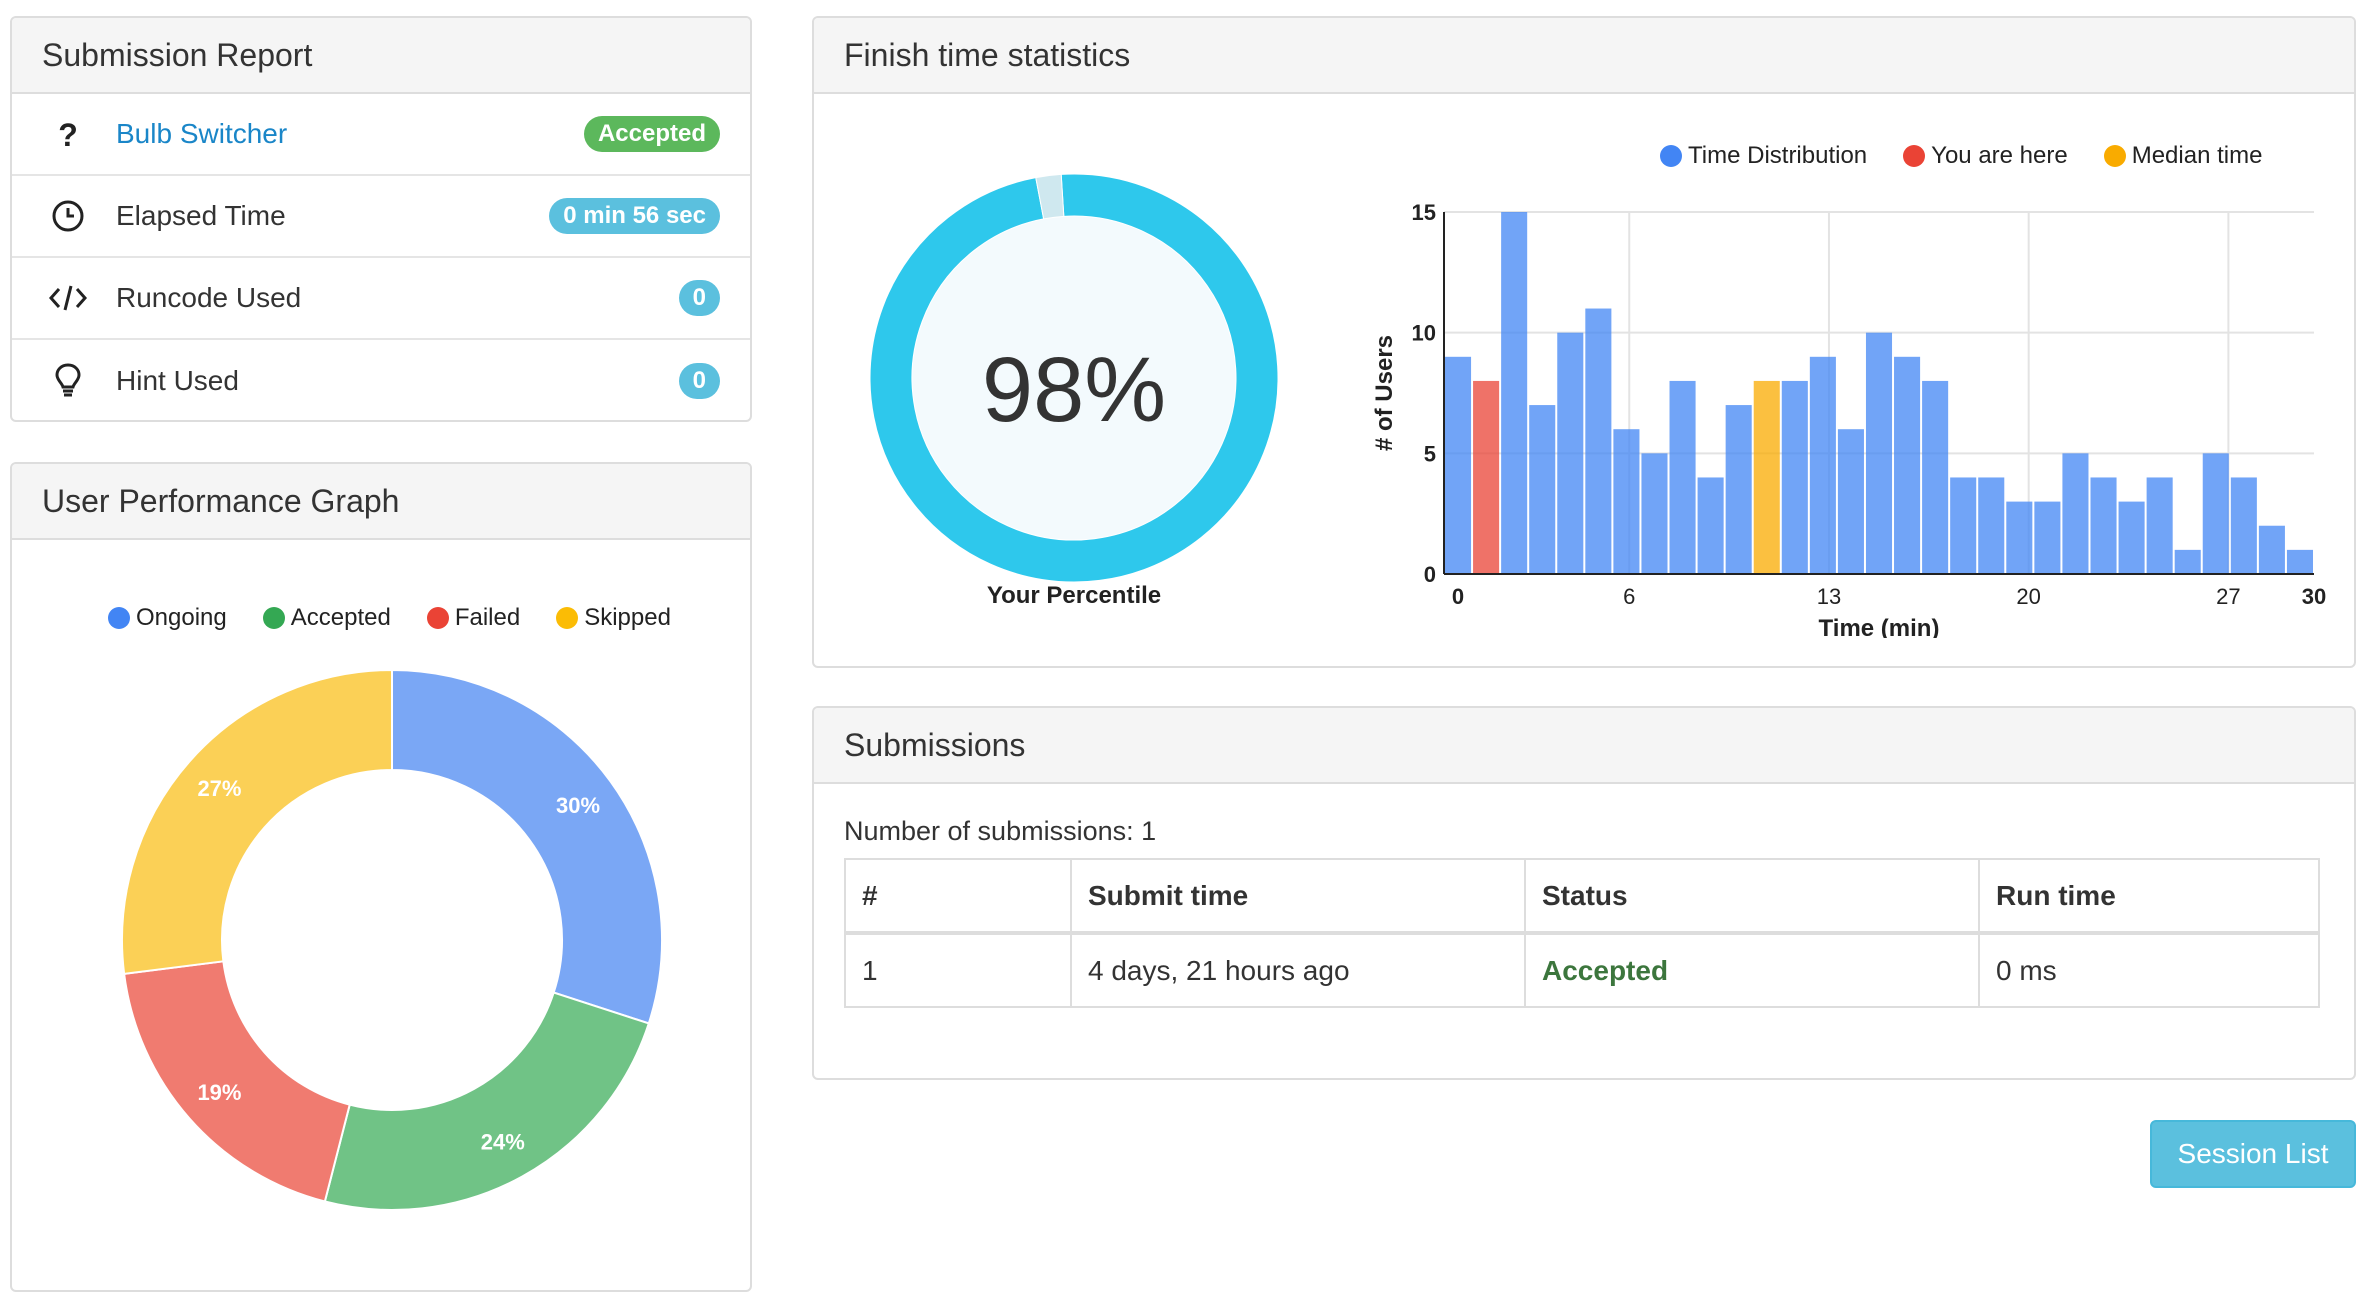  Describe the element at coordinates (68, 381) in the screenshot. I see `lightbulb-icon` at that location.